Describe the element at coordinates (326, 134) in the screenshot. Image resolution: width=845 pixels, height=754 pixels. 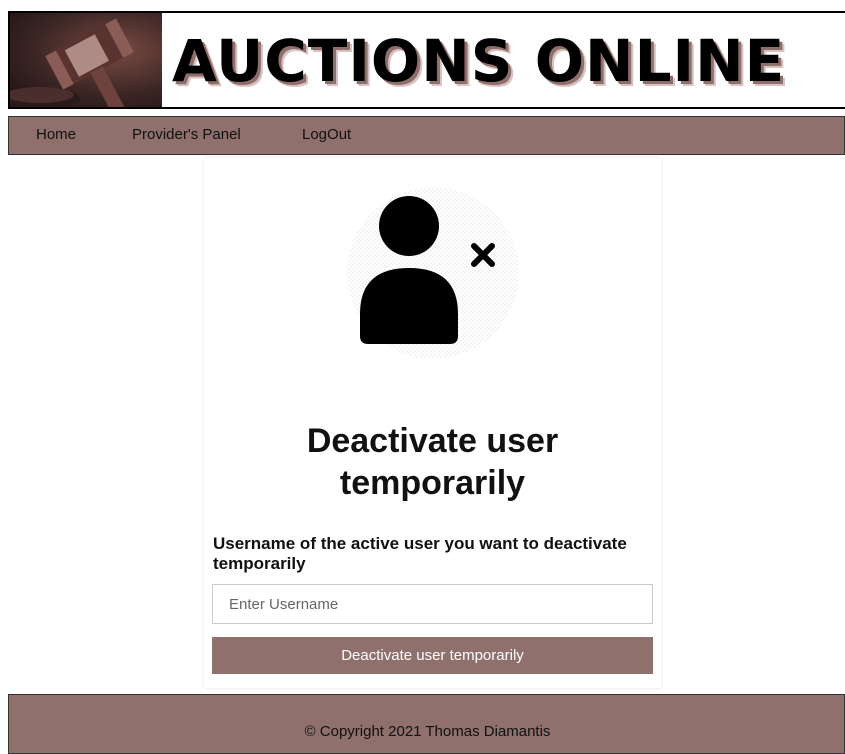
I see `nav-logout-link: LogOut` at that location.